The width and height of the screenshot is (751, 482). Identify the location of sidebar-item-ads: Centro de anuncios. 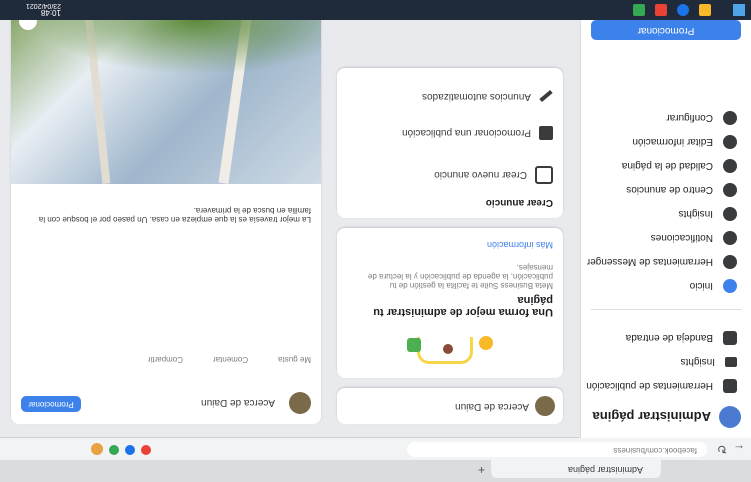
(666, 190).